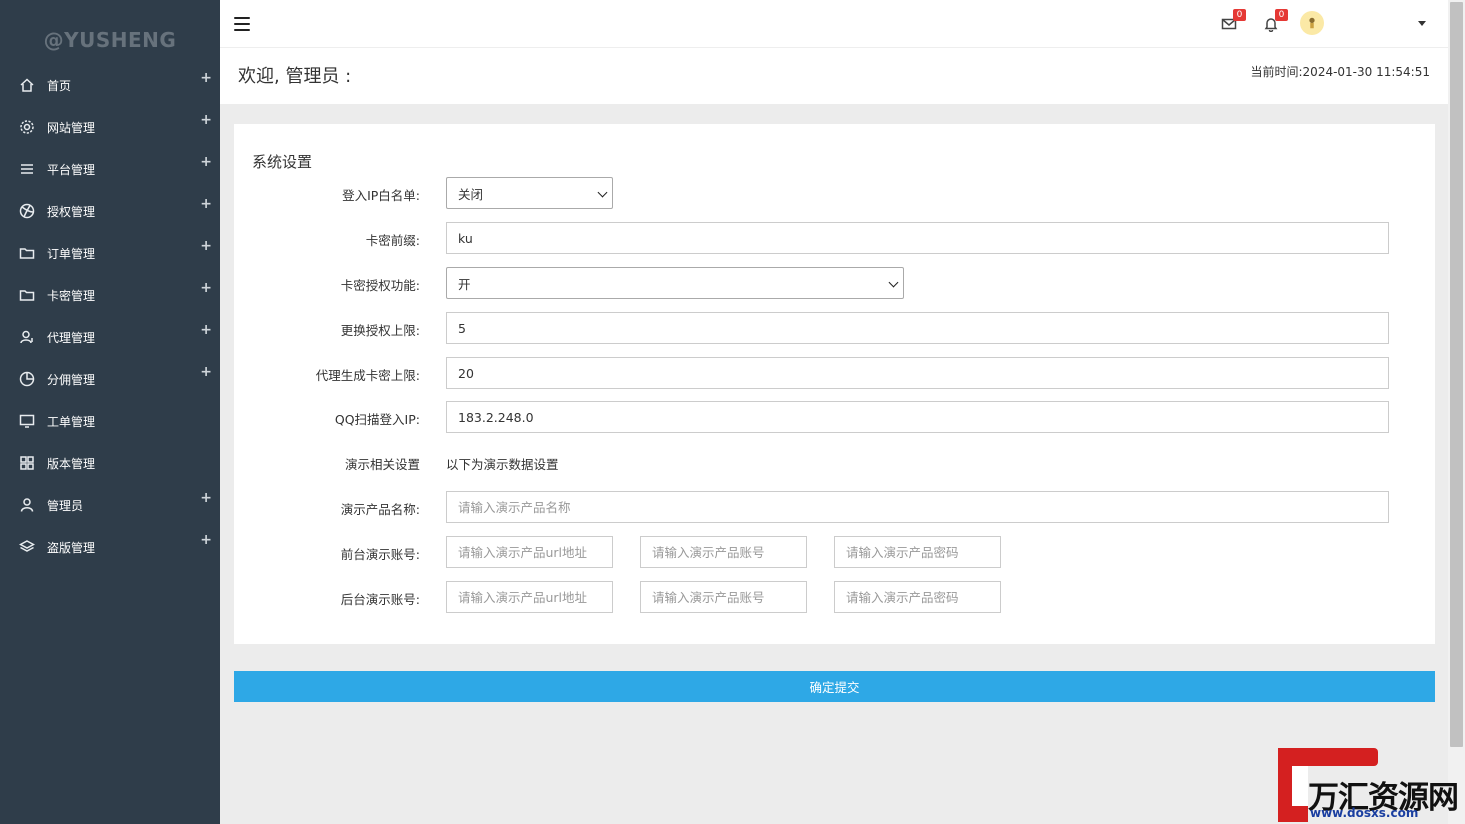  What do you see at coordinates (242, 24) in the screenshot?
I see `hamburger-menu-icon` at bounding box center [242, 24].